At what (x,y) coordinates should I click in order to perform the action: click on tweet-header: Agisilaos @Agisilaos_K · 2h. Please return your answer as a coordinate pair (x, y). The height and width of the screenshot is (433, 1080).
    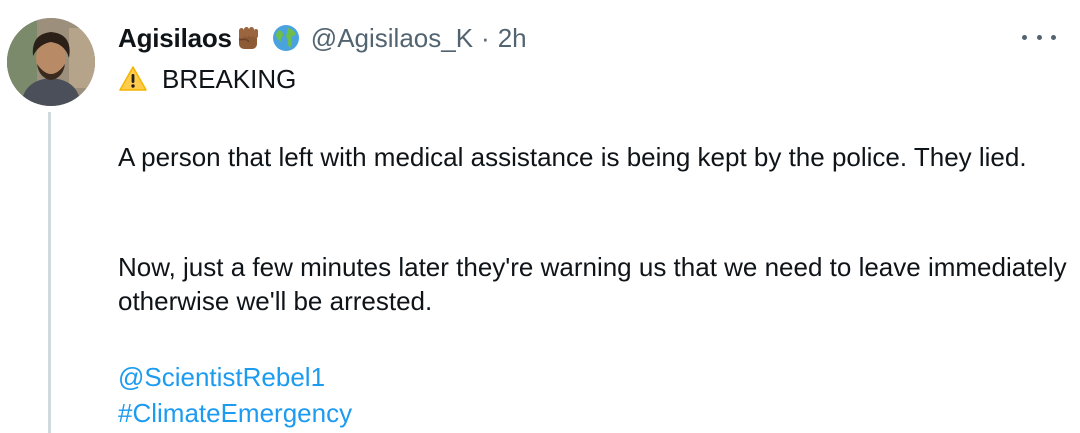
    Looking at the image, I should click on (322, 38).